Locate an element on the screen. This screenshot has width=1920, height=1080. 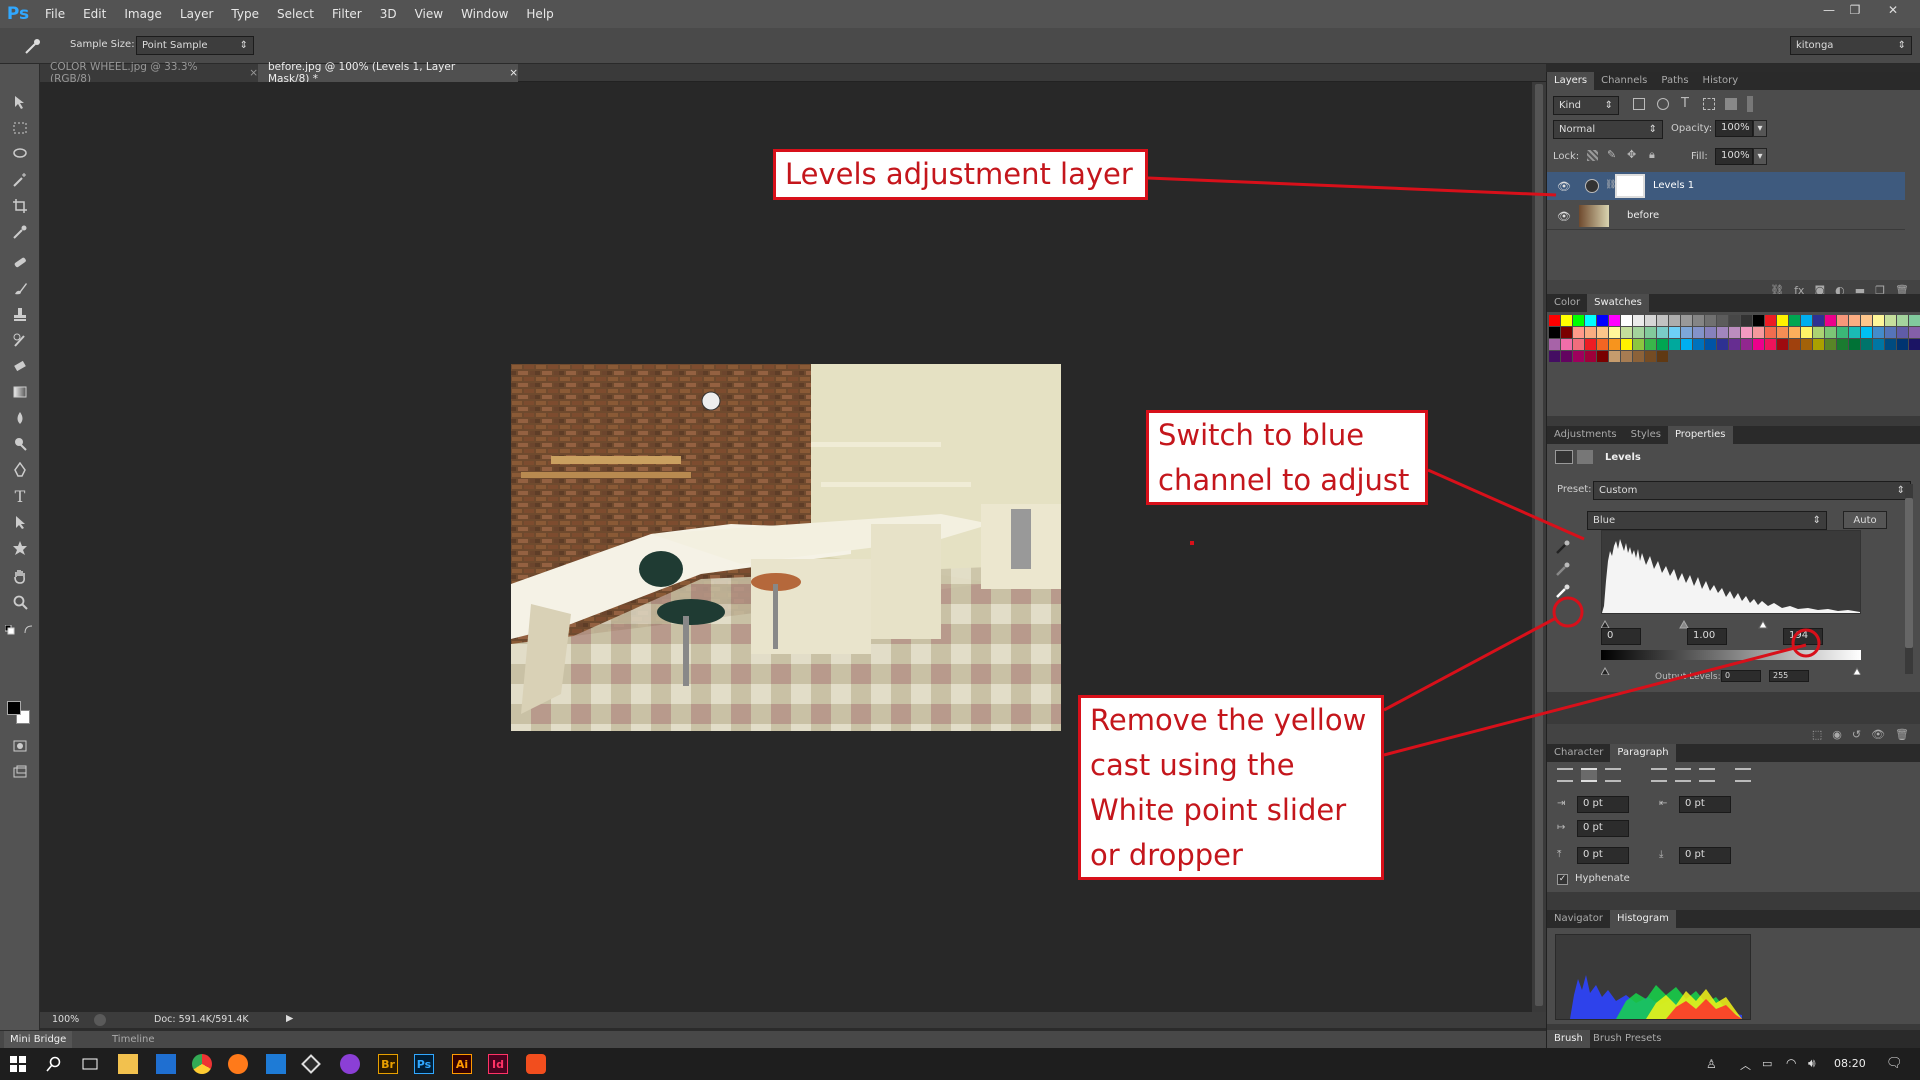
bridge-icon: Br is located at coordinates (388, 1064).